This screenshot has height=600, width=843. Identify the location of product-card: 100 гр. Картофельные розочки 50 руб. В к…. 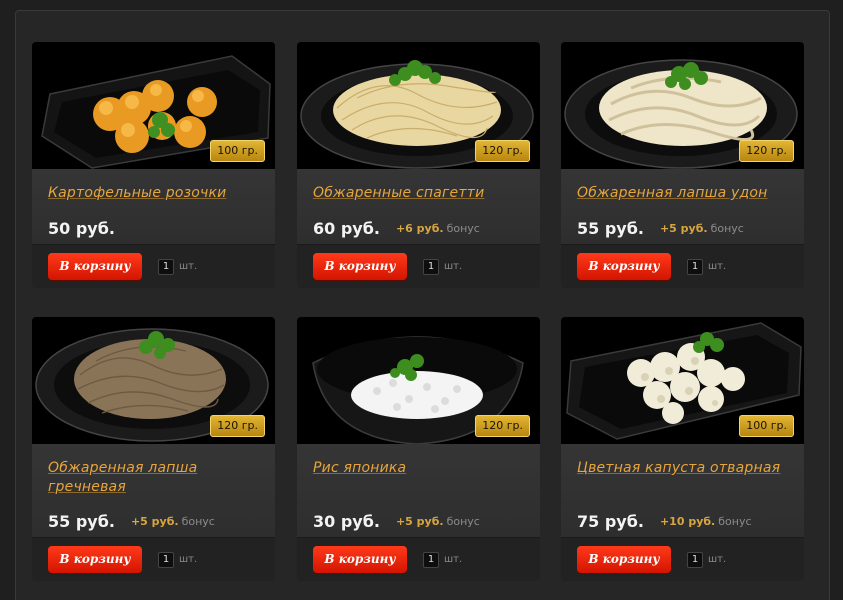
(153, 165).